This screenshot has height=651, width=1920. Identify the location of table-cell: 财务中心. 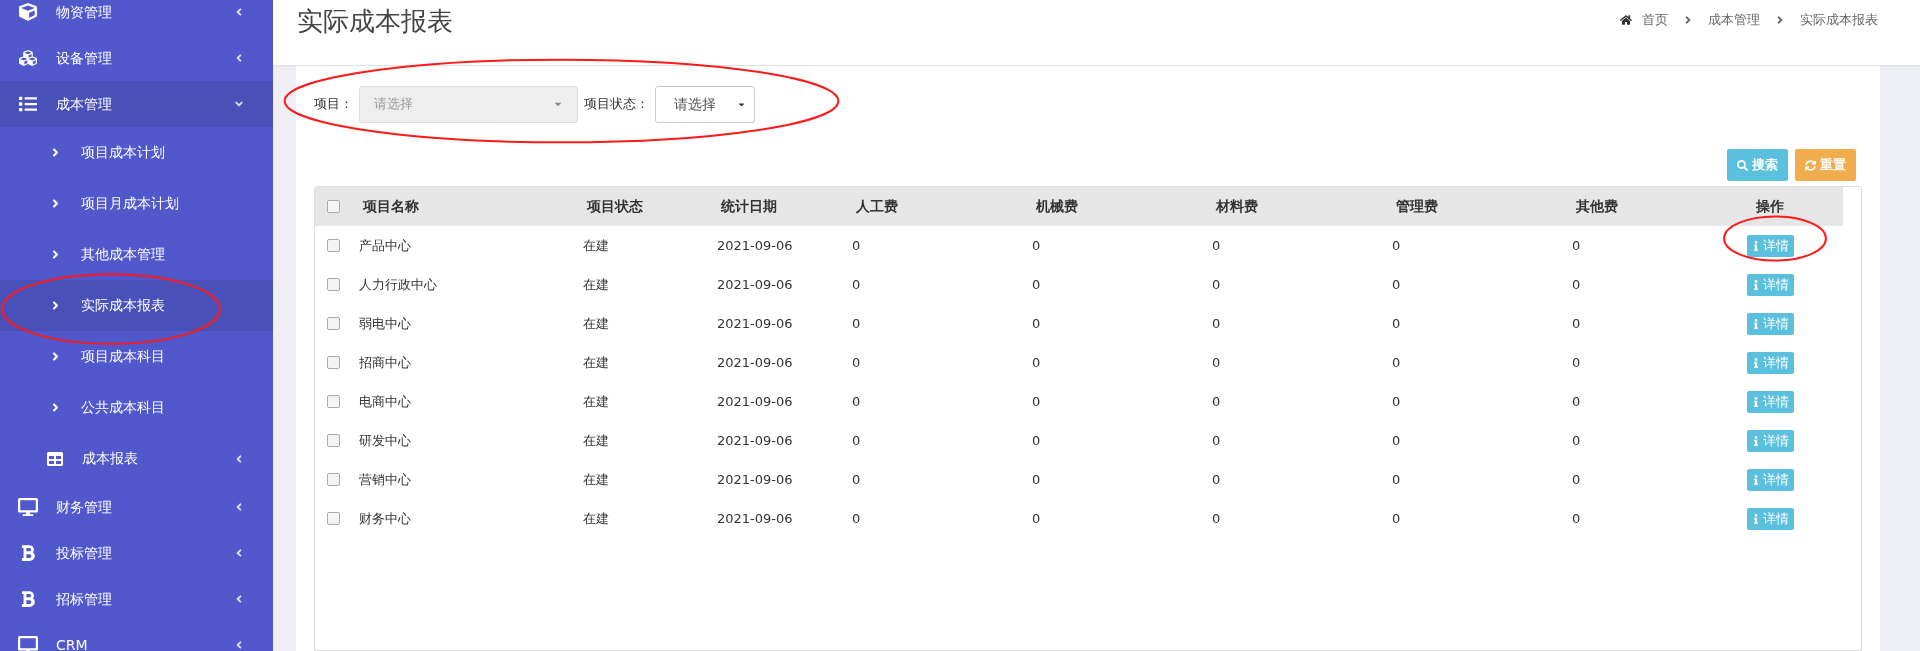
(385, 518).